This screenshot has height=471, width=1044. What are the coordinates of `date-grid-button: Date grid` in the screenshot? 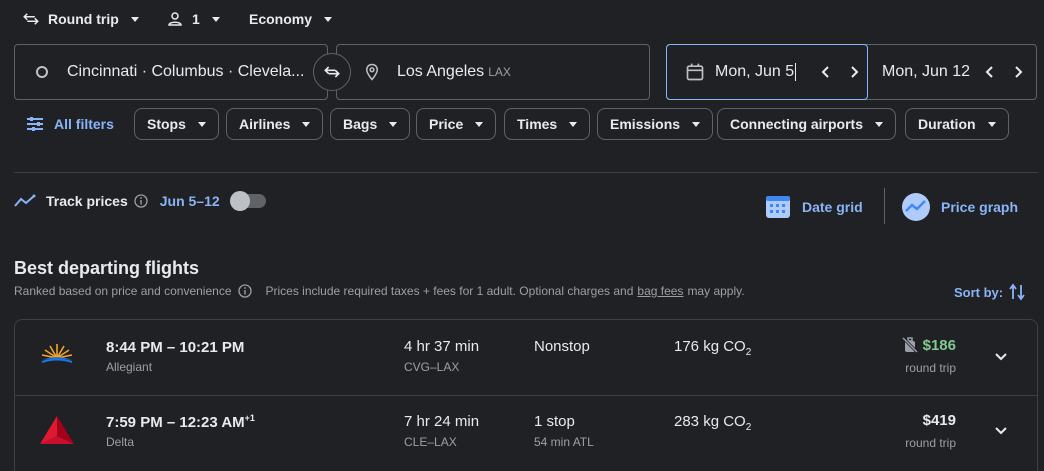 It's located at (813, 207).